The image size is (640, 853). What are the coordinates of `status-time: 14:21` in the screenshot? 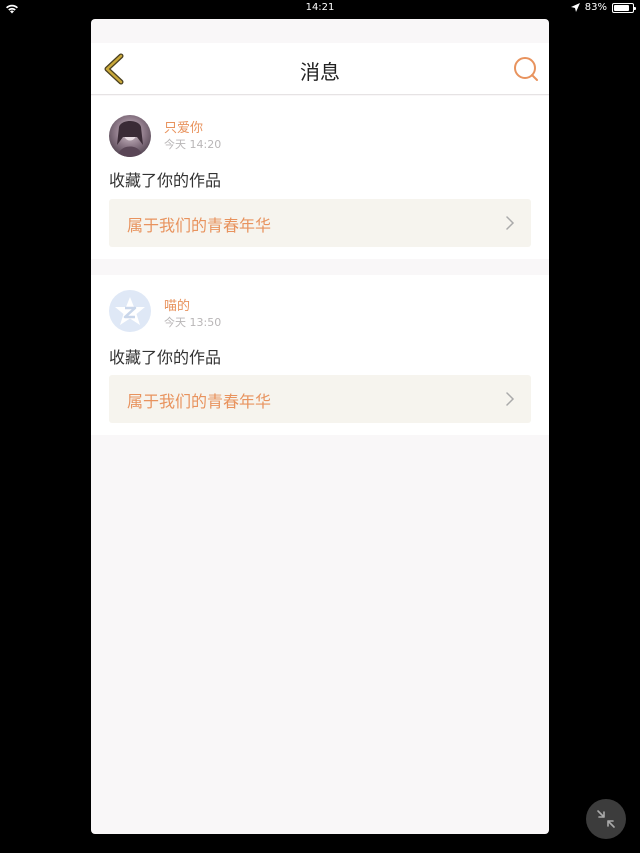 It's located at (320, 7).